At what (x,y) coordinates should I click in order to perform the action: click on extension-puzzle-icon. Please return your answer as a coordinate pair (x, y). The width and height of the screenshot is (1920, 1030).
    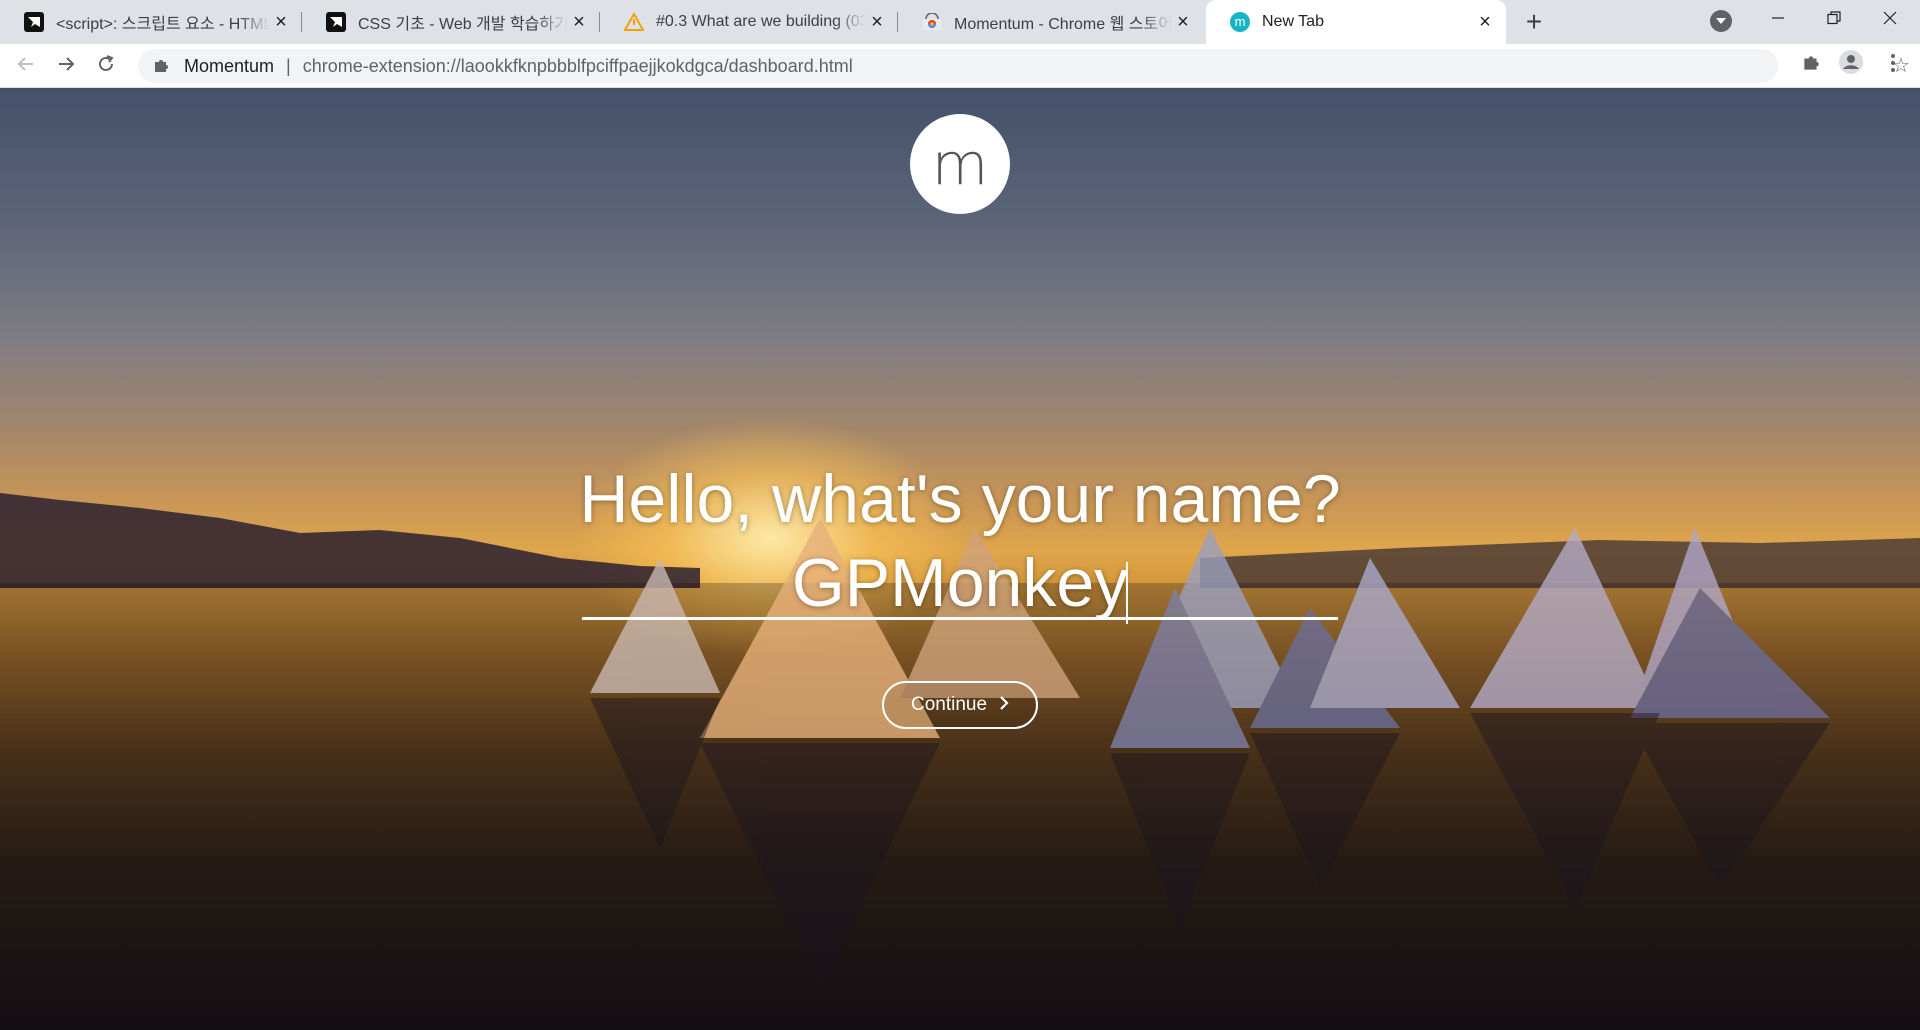
    Looking at the image, I should click on (161, 66).